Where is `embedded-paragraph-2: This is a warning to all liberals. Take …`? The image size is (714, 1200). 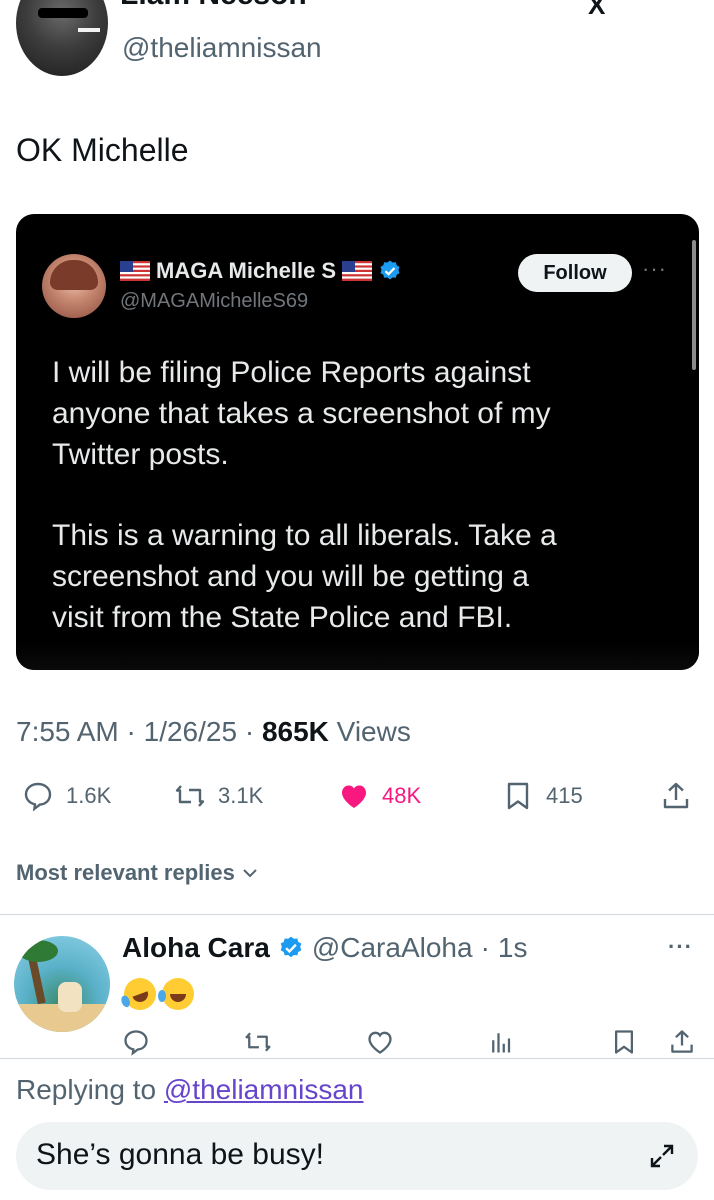 embedded-paragraph-2: This is a warning to all liberals. Take … is located at coordinates (304, 576).